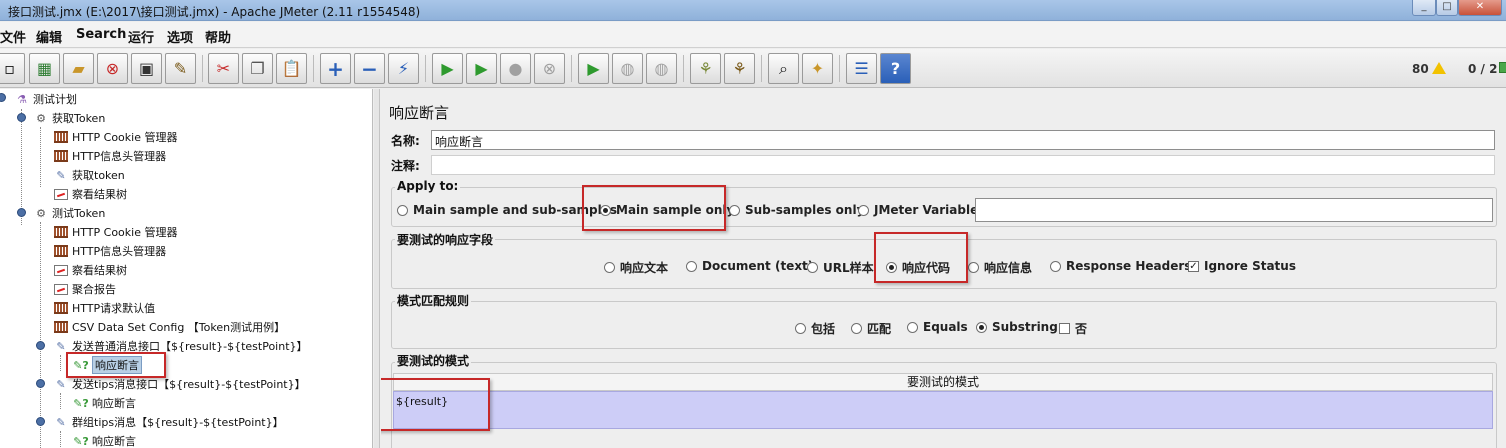 The image size is (1506, 448). I want to click on open-folder-icon: ▰, so click(78, 68).